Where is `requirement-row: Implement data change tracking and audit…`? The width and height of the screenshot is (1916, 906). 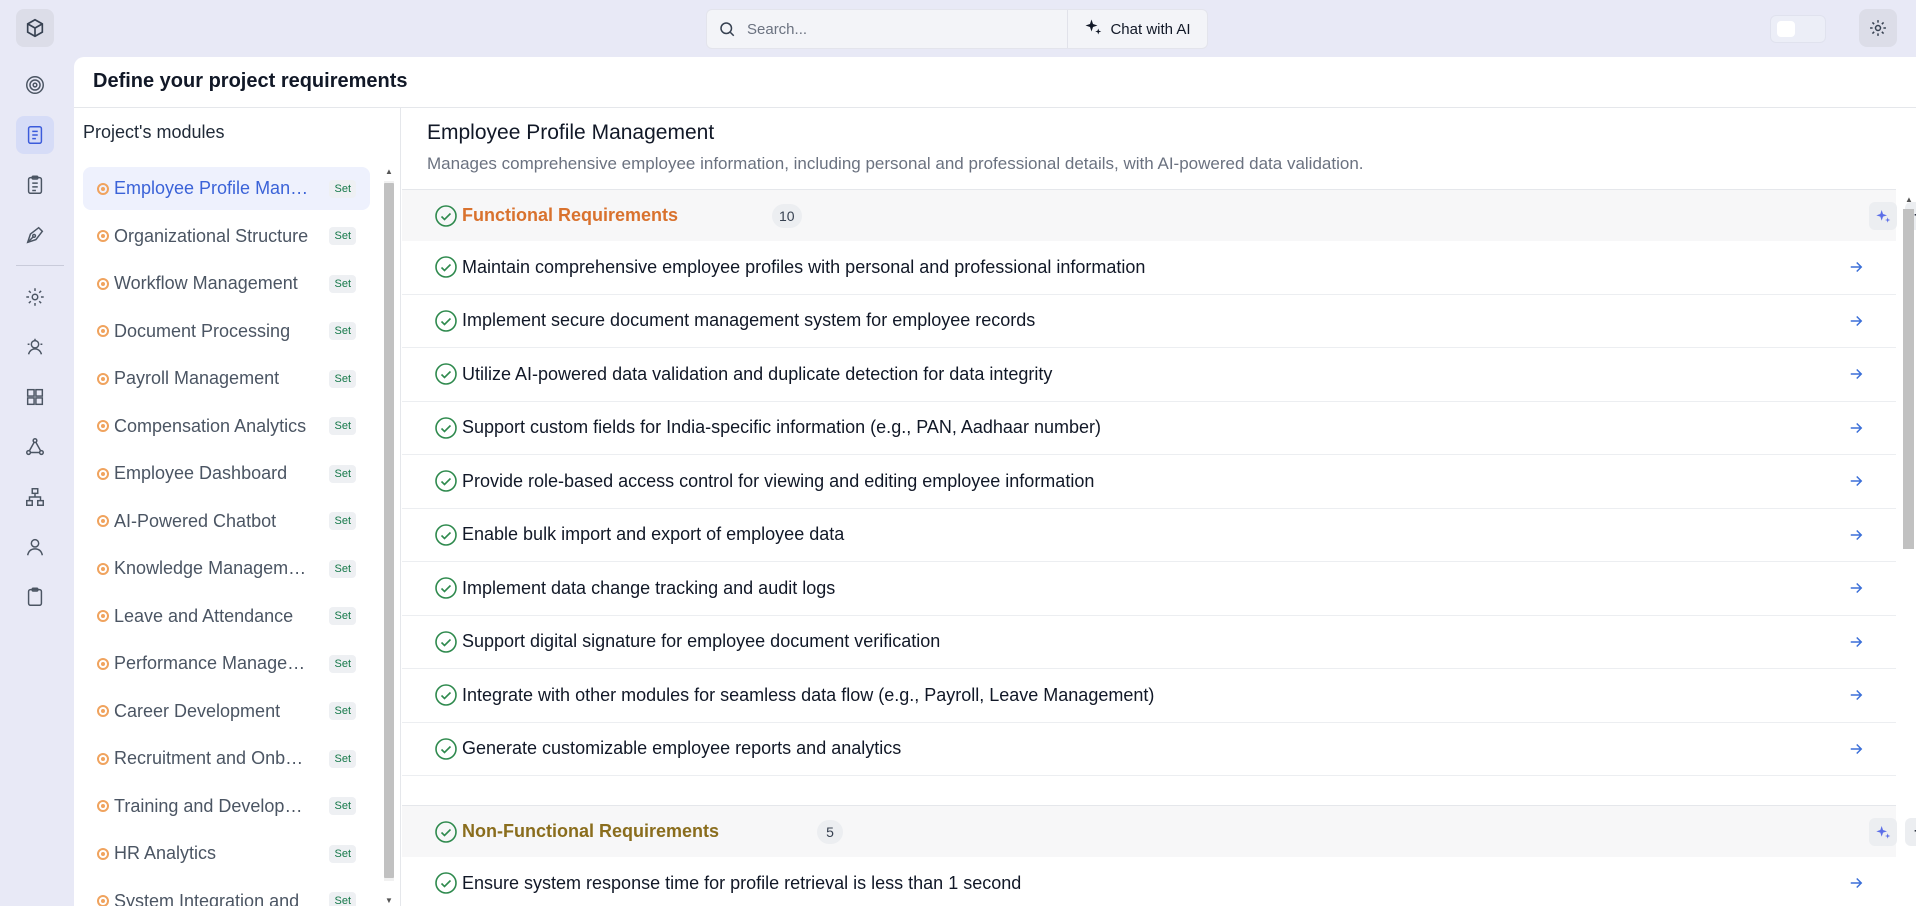
requirement-row: Implement data change tracking and audit… is located at coordinates (1149, 589).